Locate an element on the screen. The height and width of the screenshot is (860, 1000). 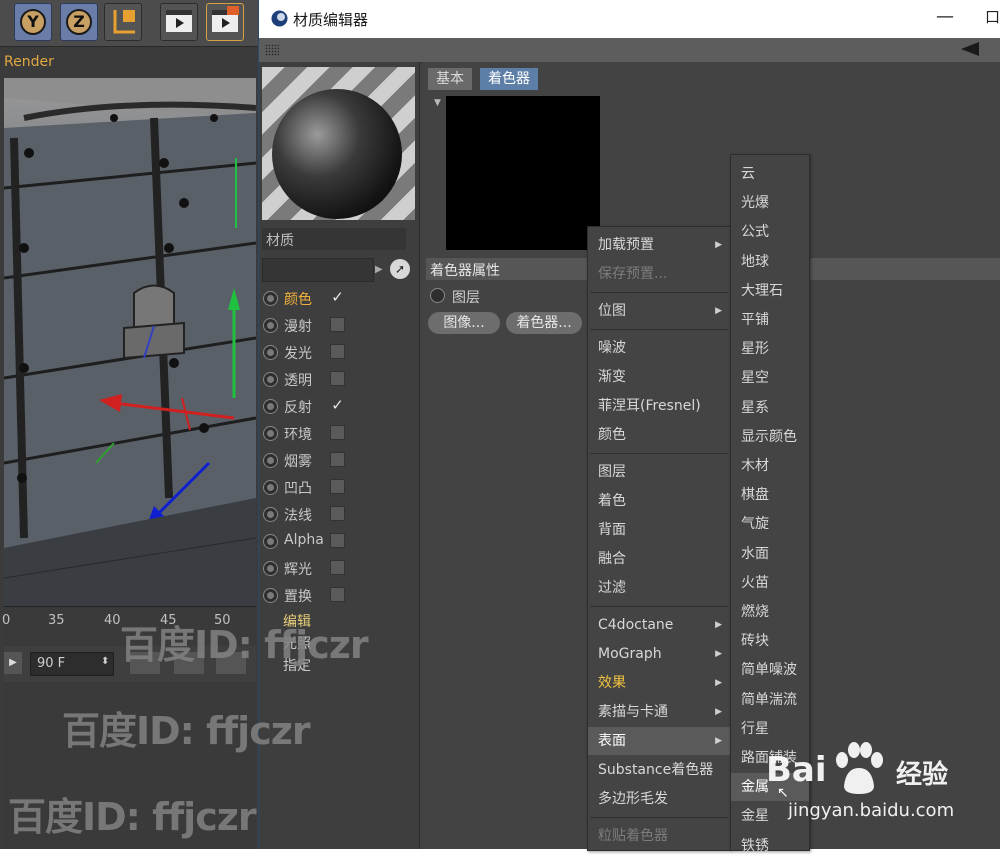
surface-shader-item: 星系 is located at coordinates (770, 408).